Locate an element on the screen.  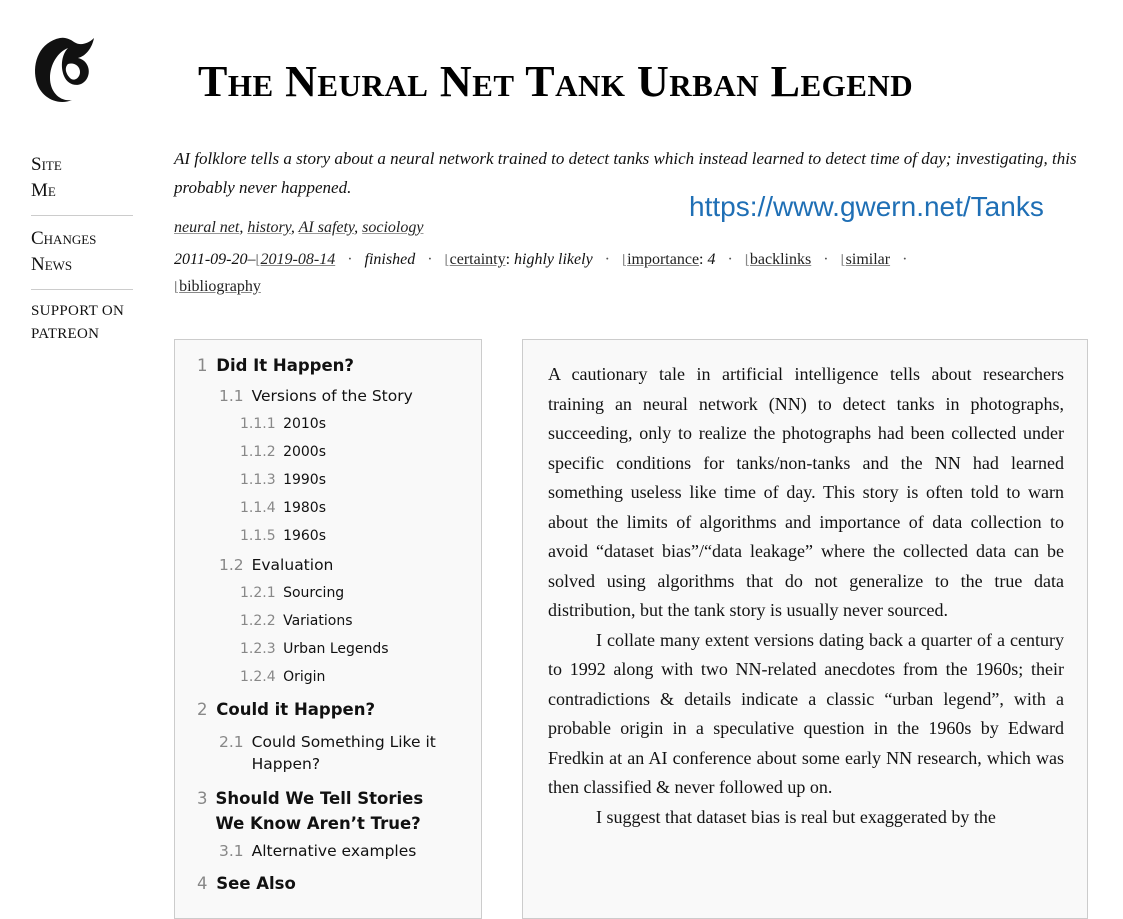
nav-news-link: News is located at coordinates (82, 265).